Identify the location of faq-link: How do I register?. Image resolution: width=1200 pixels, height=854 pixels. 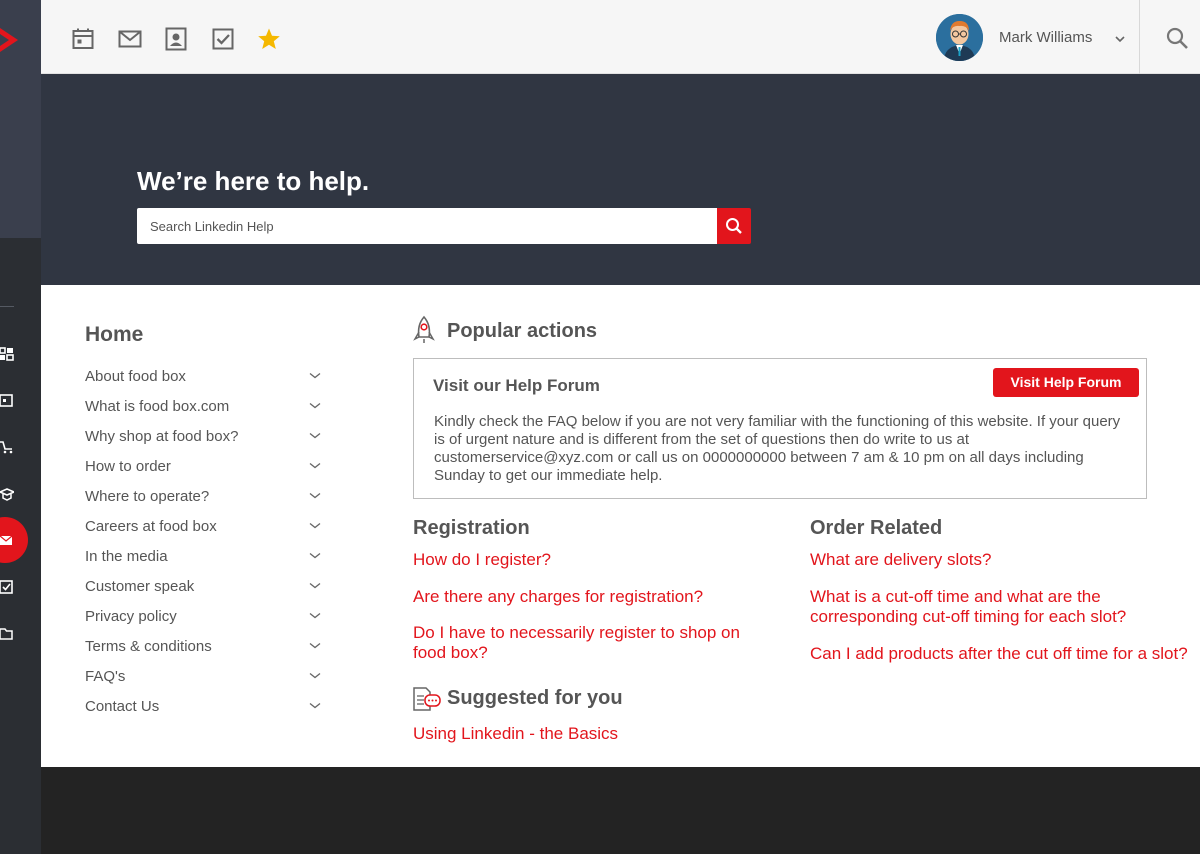
(593, 560).